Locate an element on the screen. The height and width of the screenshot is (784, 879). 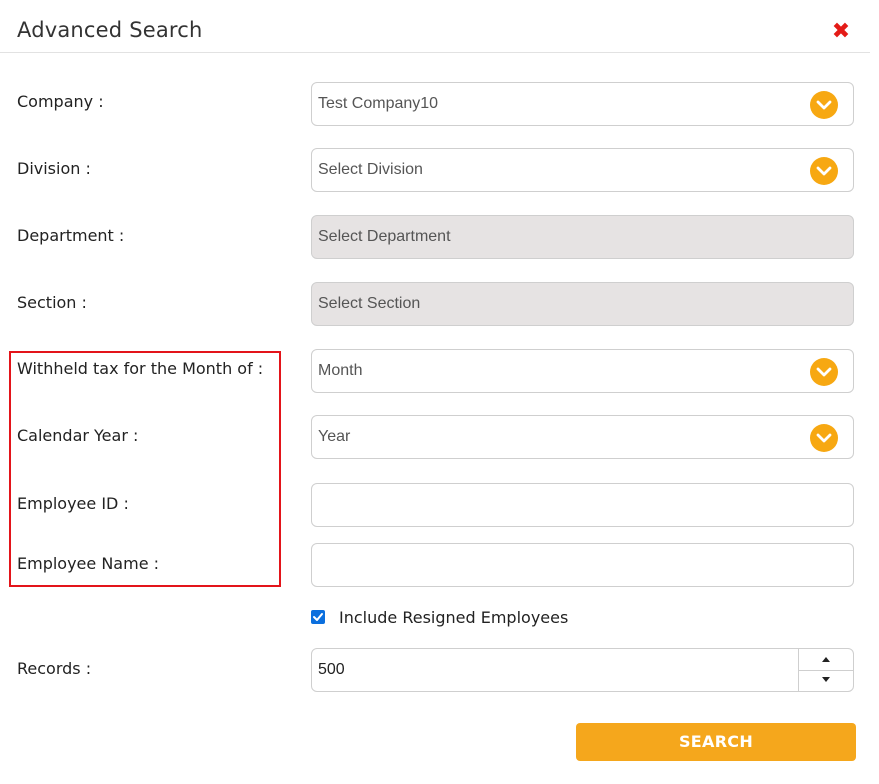
employee-name-input is located at coordinates (582, 565).